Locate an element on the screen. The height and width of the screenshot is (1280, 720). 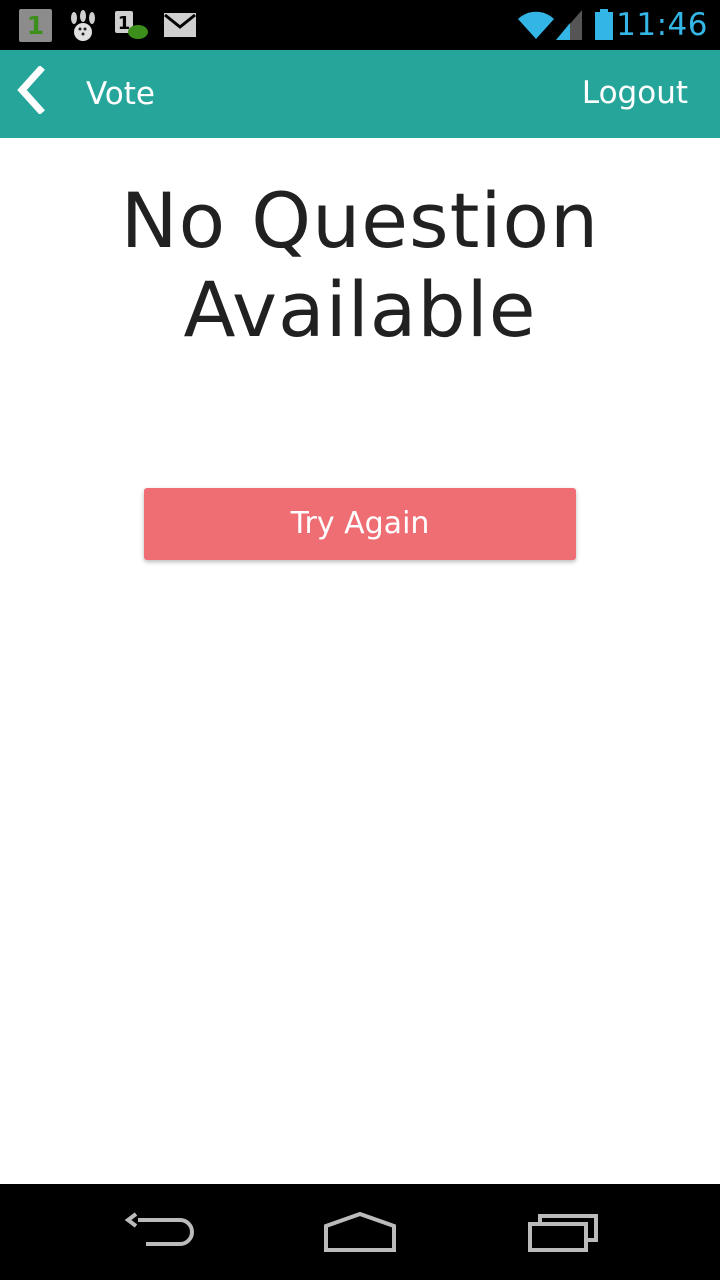
battery-icon is located at coordinates (604, 24).